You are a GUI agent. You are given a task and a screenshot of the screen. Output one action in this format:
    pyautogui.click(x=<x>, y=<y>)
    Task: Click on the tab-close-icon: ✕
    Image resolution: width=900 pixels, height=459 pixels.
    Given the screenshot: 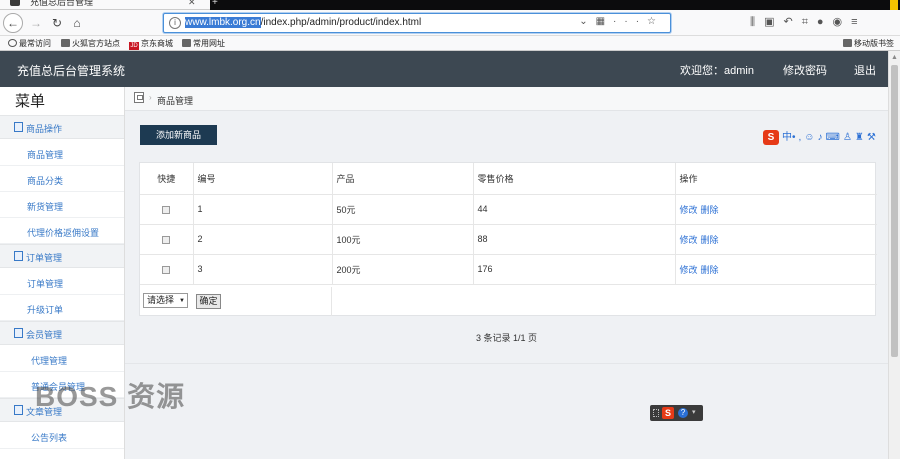 What is the action you would take?
    pyautogui.click(x=192, y=4)
    